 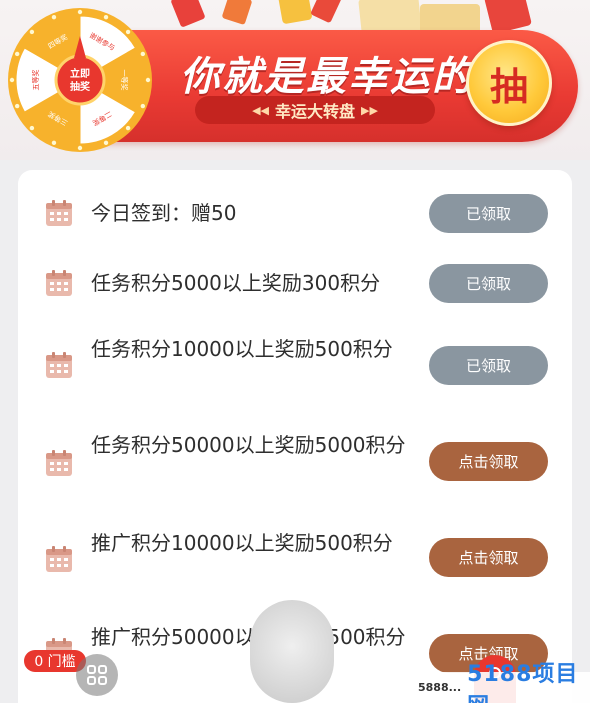 I want to click on prize-wheel: 谢谢参与一等奖二等奖三等奖五等奖四等奖 立即 抽奖, so click(x=80, y=80).